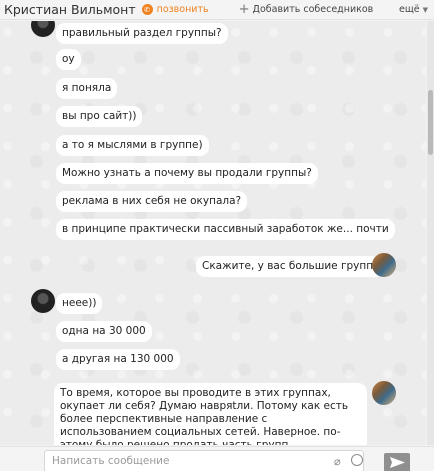  I want to click on call-button: ✆ позвонить, so click(175, 9).